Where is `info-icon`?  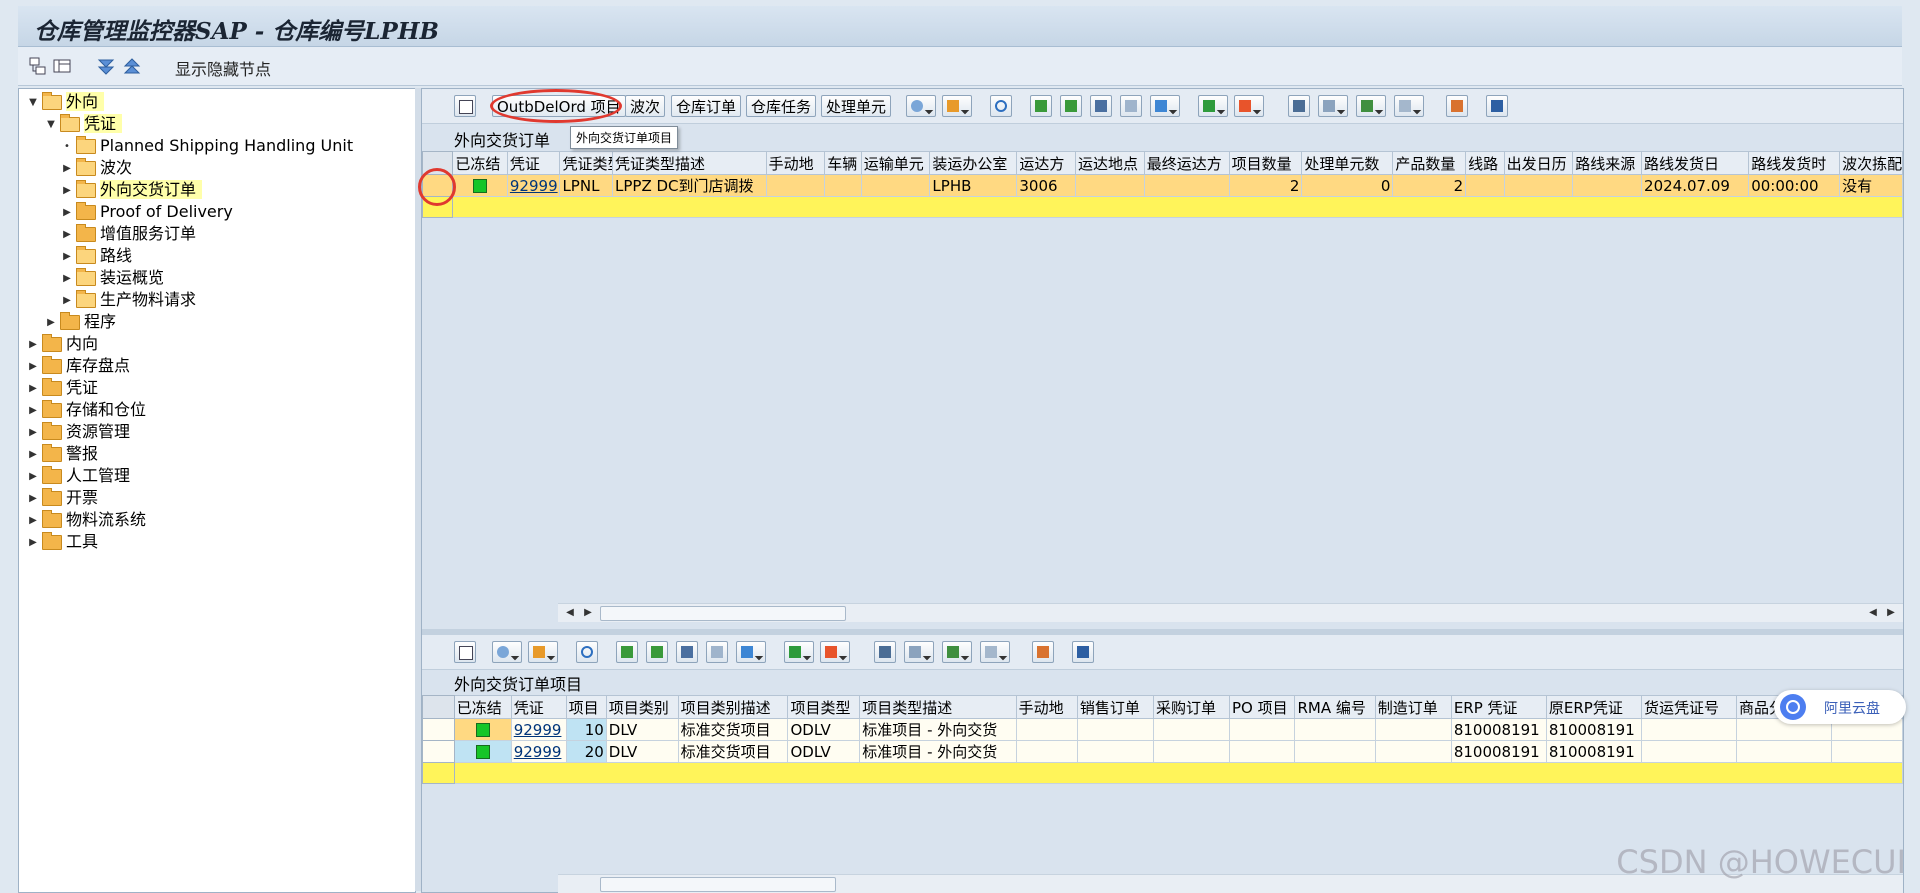
info-icon is located at coordinates (1083, 652).